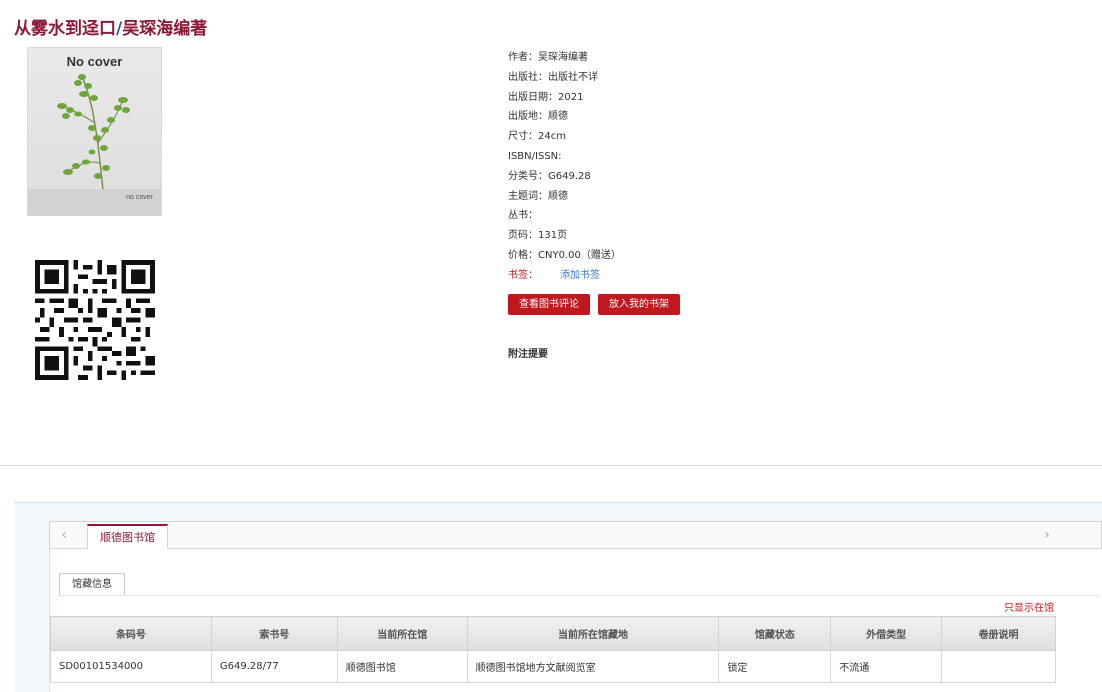 This screenshot has height=692, width=1102. What do you see at coordinates (551, 465) in the screenshot?
I see `section-divider` at bounding box center [551, 465].